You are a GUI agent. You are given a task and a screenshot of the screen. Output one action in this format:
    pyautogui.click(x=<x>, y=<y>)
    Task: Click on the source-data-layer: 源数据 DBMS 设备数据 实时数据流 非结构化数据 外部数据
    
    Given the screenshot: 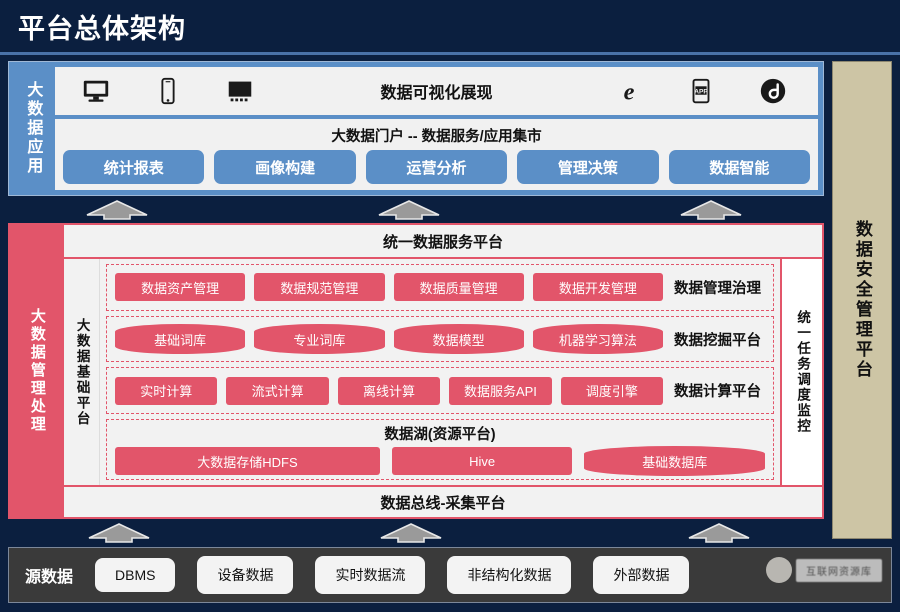 What is the action you would take?
    pyautogui.click(x=450, y=575)
    